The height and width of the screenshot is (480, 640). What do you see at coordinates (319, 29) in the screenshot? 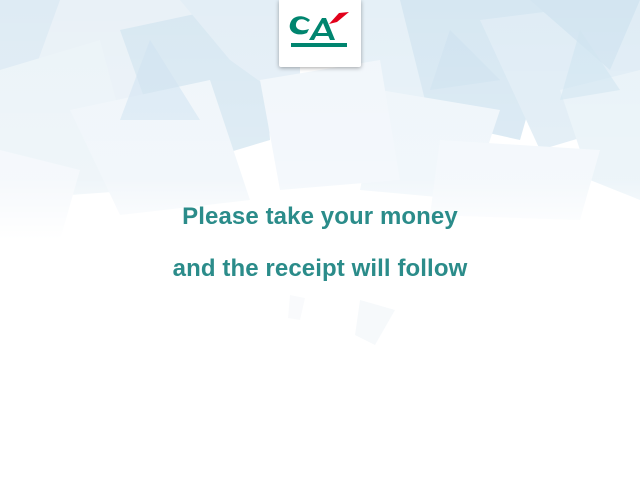
I see `credit-agricole-logo-icon` at bounding box center [319, 29].